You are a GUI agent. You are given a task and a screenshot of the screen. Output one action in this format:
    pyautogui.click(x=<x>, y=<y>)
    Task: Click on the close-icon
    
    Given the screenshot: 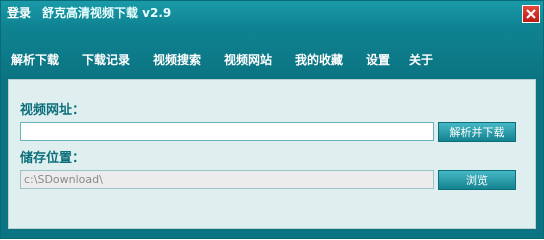 What is the action you would take?
    pyautogui.click(x=531, y=14)
    